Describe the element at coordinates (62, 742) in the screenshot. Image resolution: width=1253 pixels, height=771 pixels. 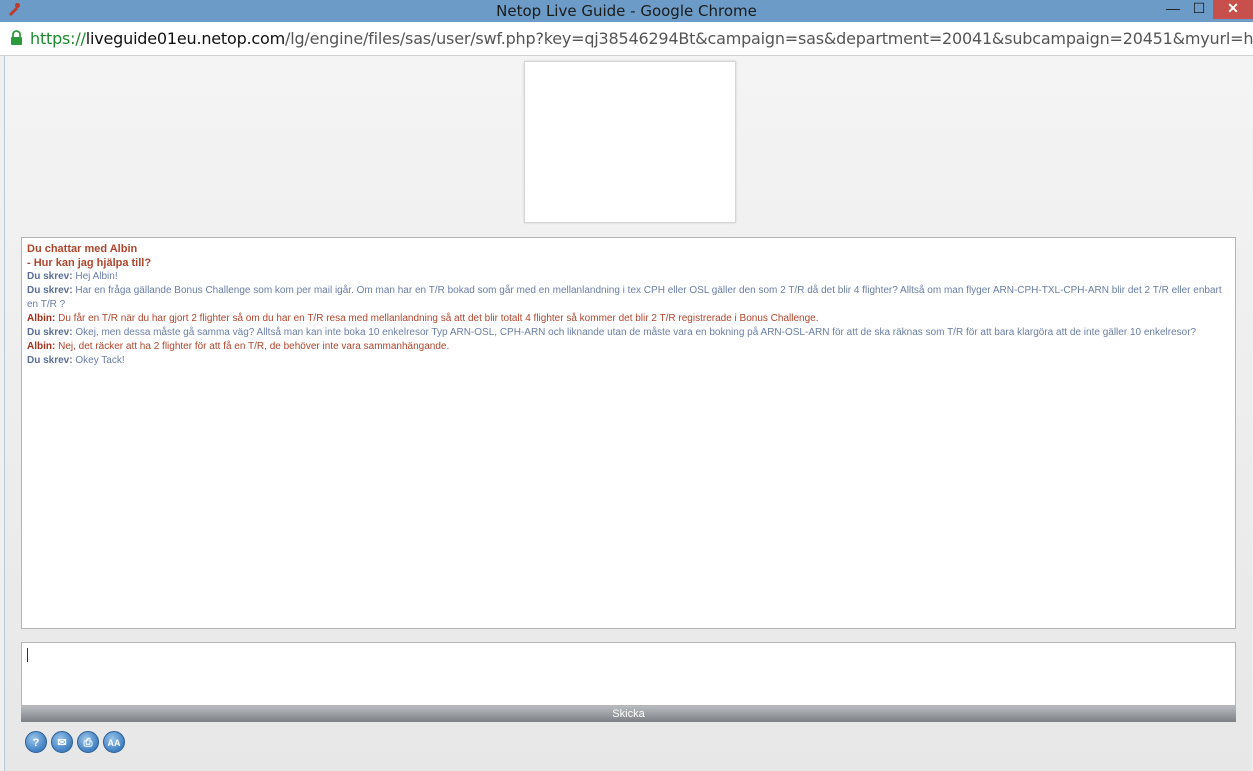
I see `email-icon: ✉` at that location.